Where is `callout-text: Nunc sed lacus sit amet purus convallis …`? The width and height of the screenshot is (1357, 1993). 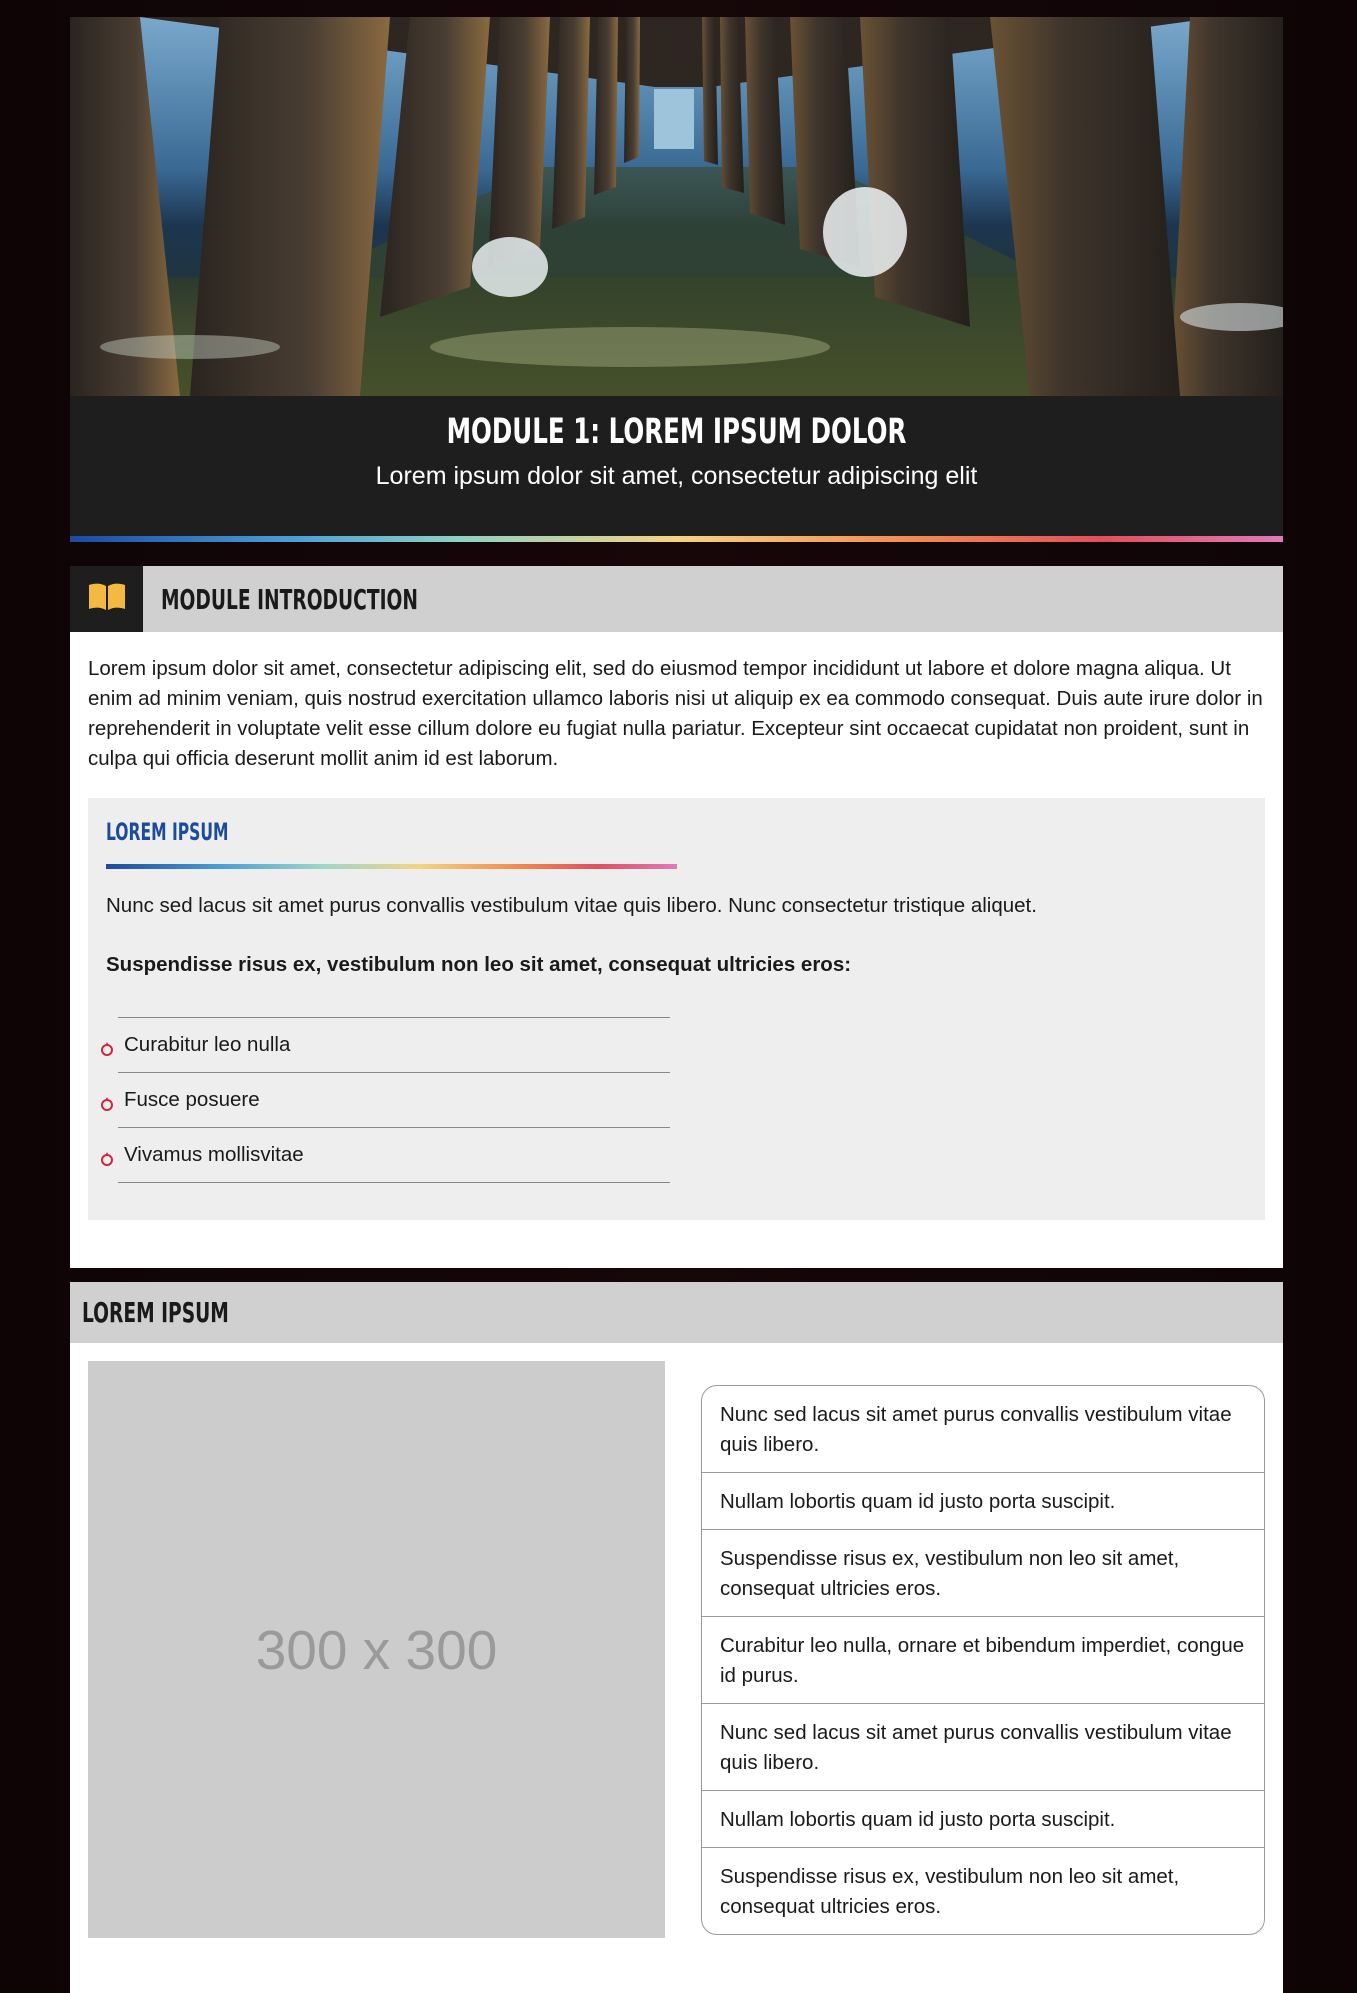
callout-text: Nunc sed lacus sit amet purus convallis … is located at coordinates (571, 905).